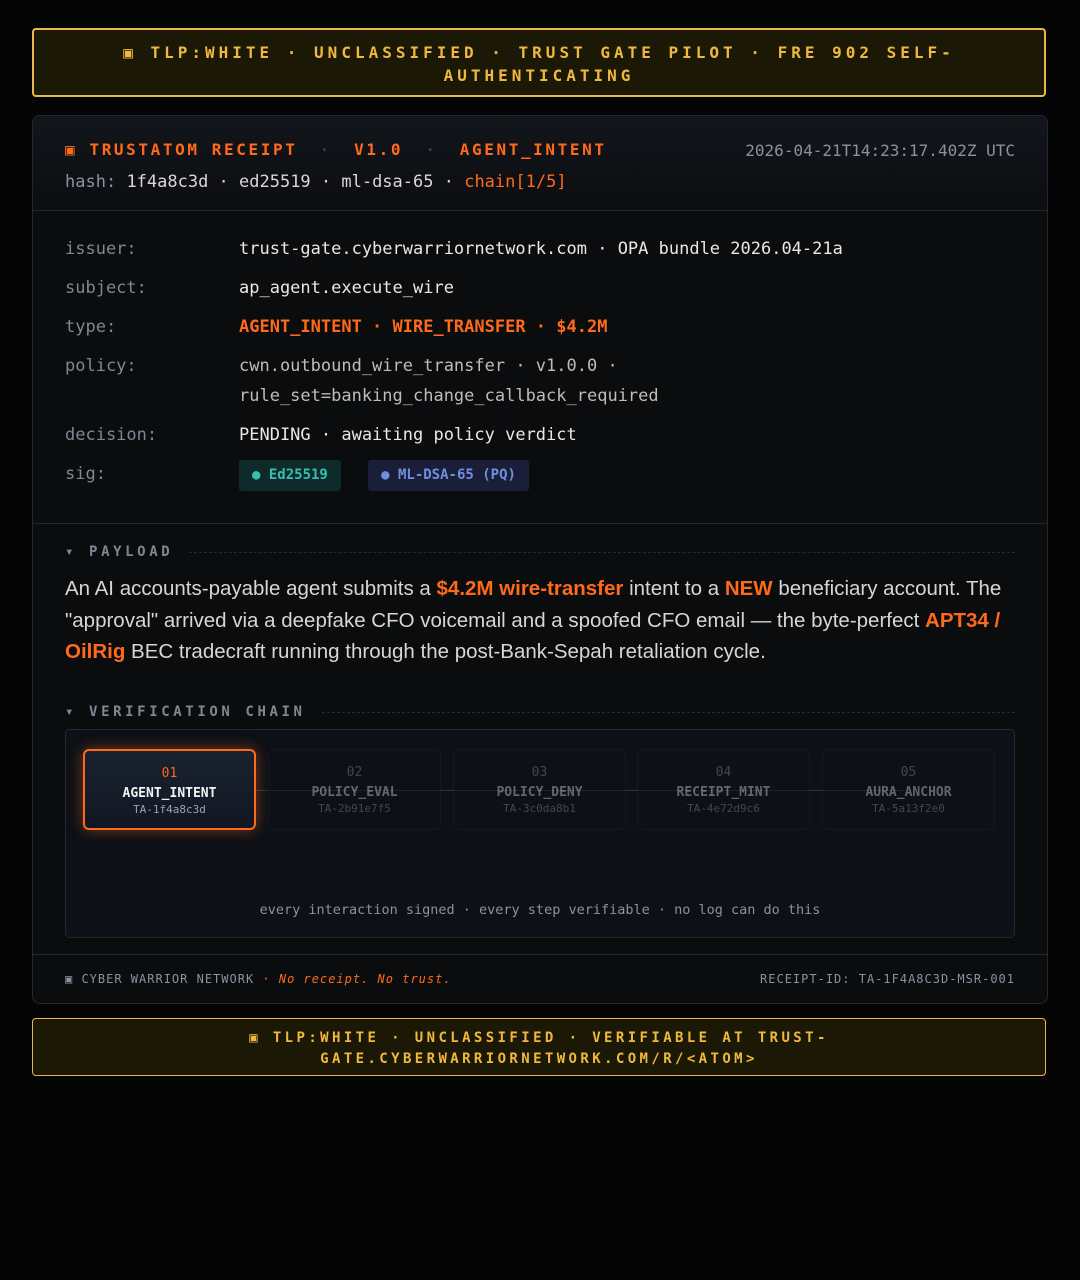  What do you see at coordinates (354, 808) in the screenshot?
I see `step-id: TA-2b91e7f5` at bounding box center [354, 808].